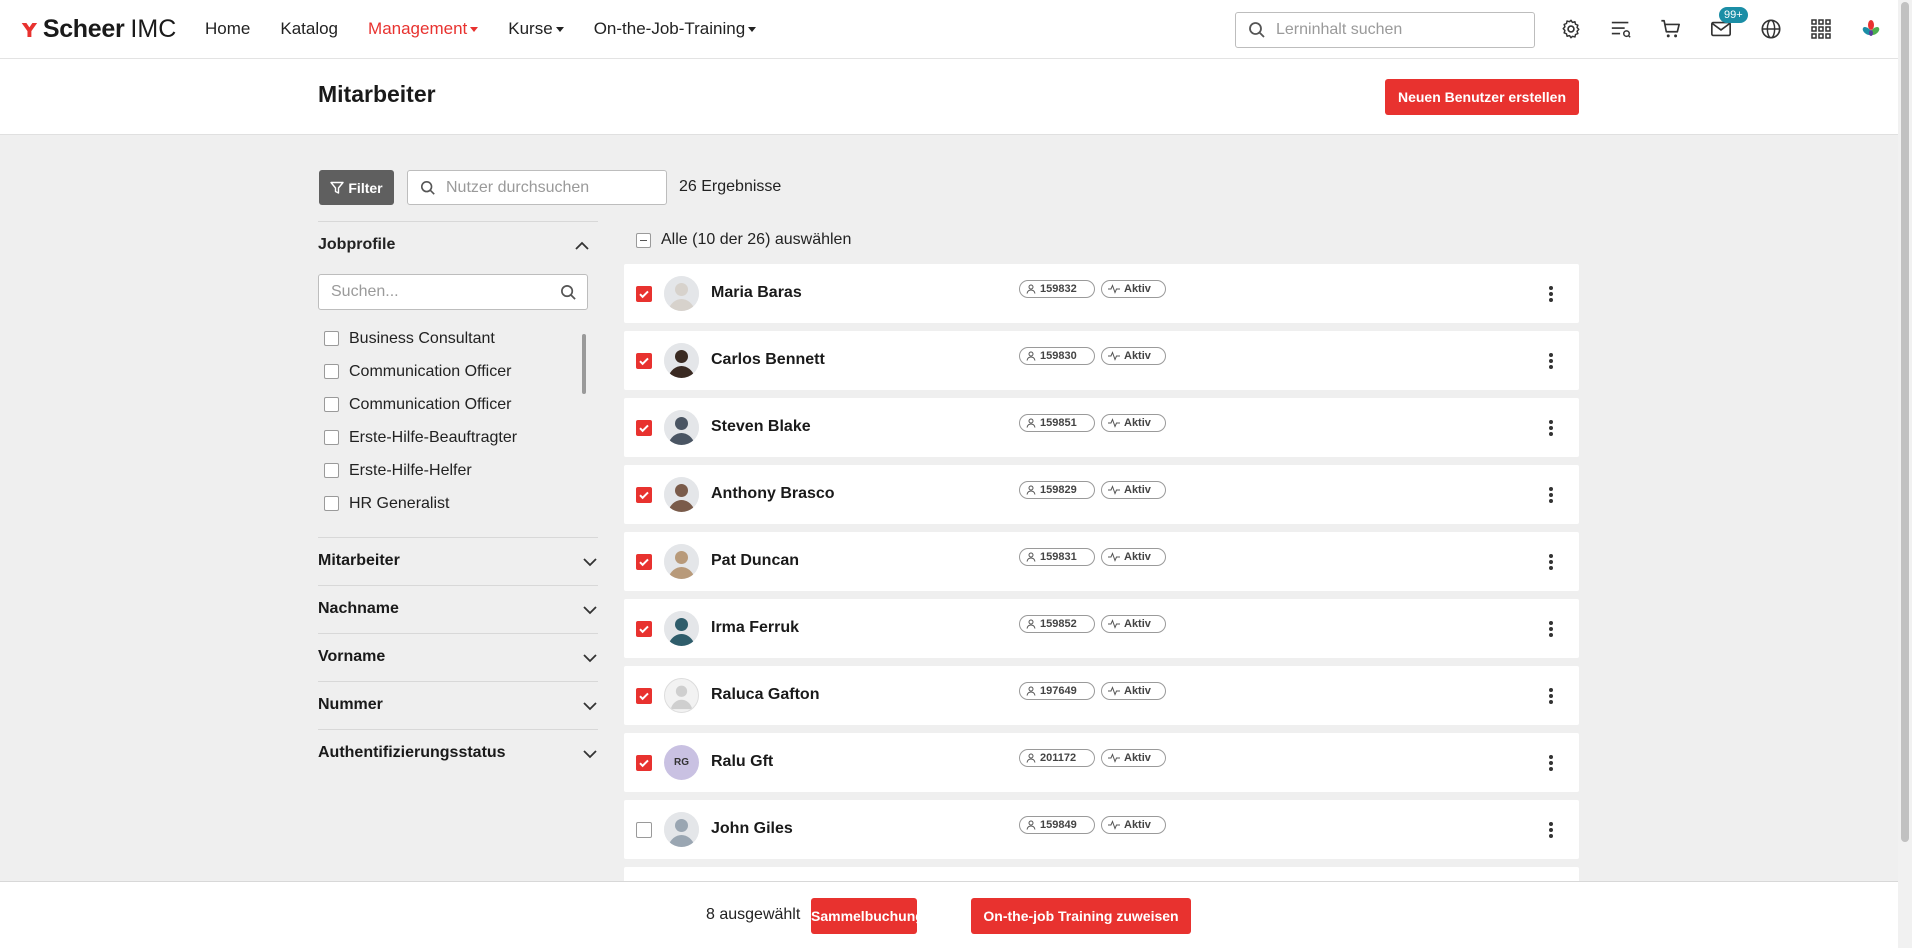  Describe the element at coordinates (643, 240) in the screenshot. I see `select-all-checkbox` at that location.